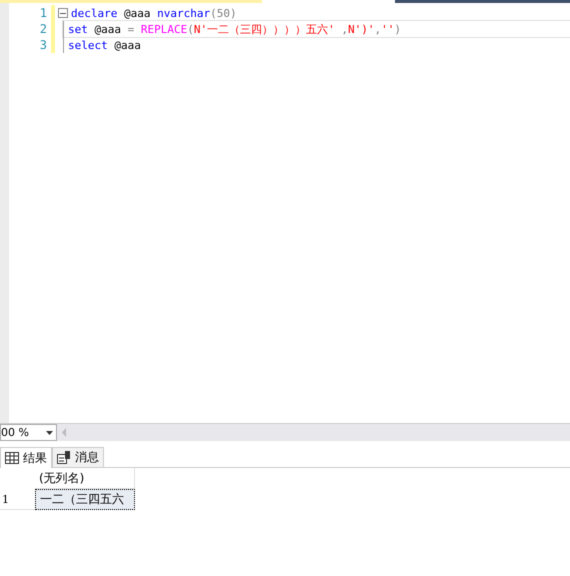  Describe the element at coordinates (85, 499) in the screenshot. I see `table-cell: 一二（三四五六` at that location.